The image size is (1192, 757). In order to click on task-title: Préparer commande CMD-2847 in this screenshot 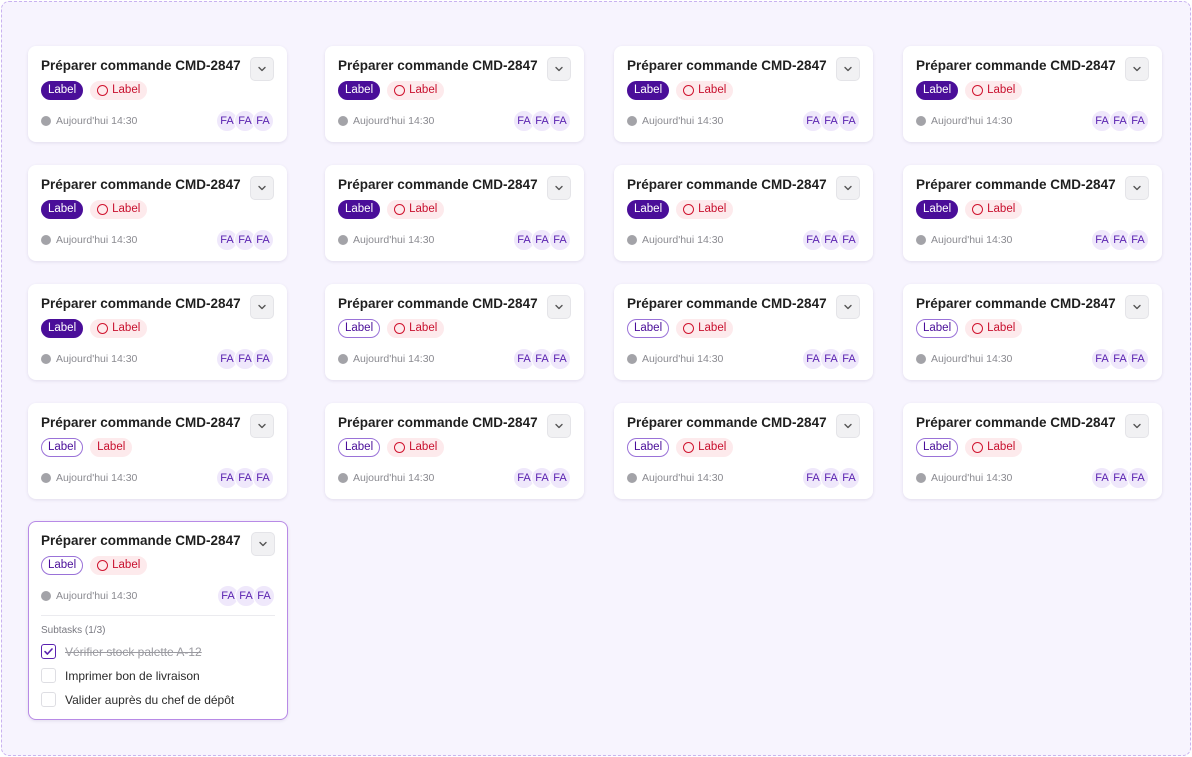, I will do `click(727, 303)`.